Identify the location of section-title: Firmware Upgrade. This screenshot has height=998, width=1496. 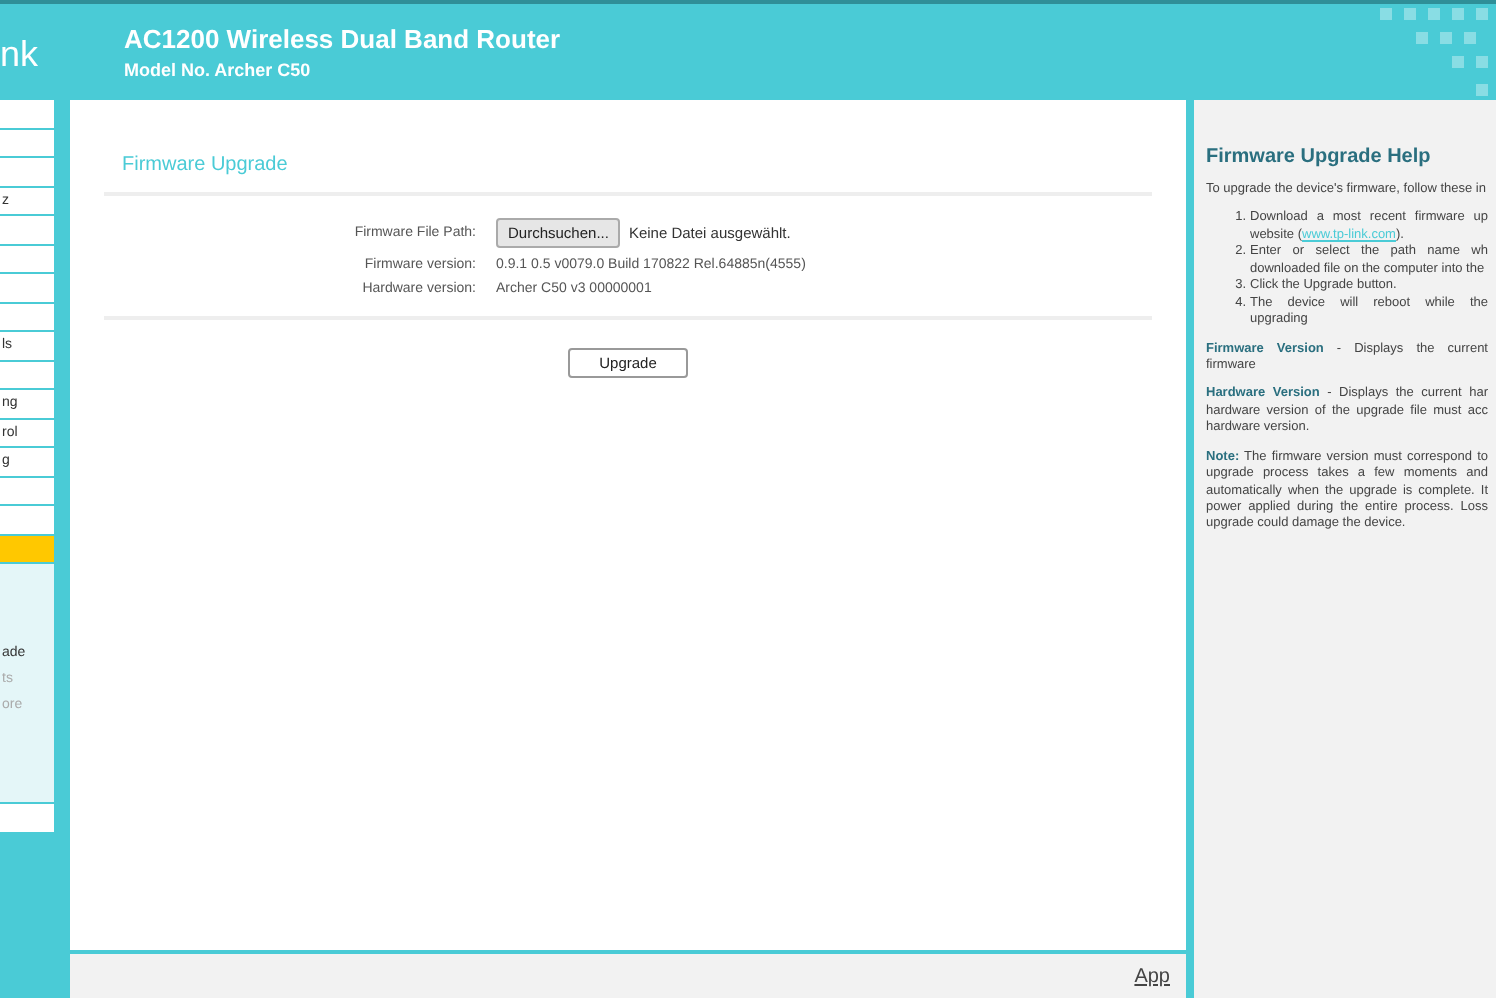
(206, 165).